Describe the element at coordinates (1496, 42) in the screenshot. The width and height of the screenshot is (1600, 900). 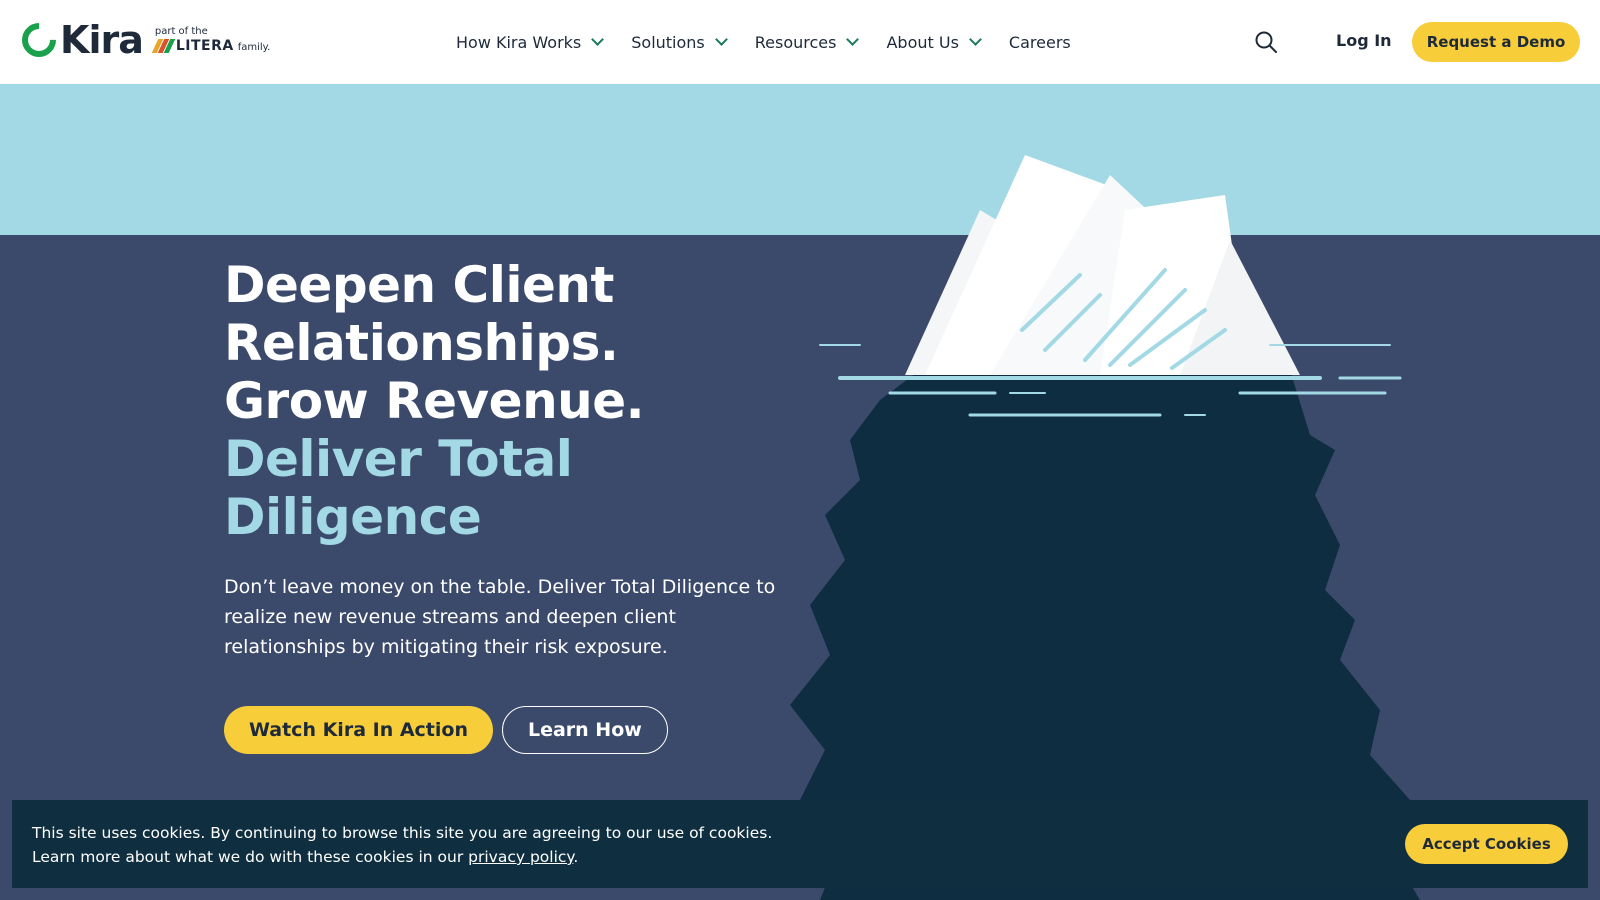
I see `request-demo-button: Request a Demo` at that location.